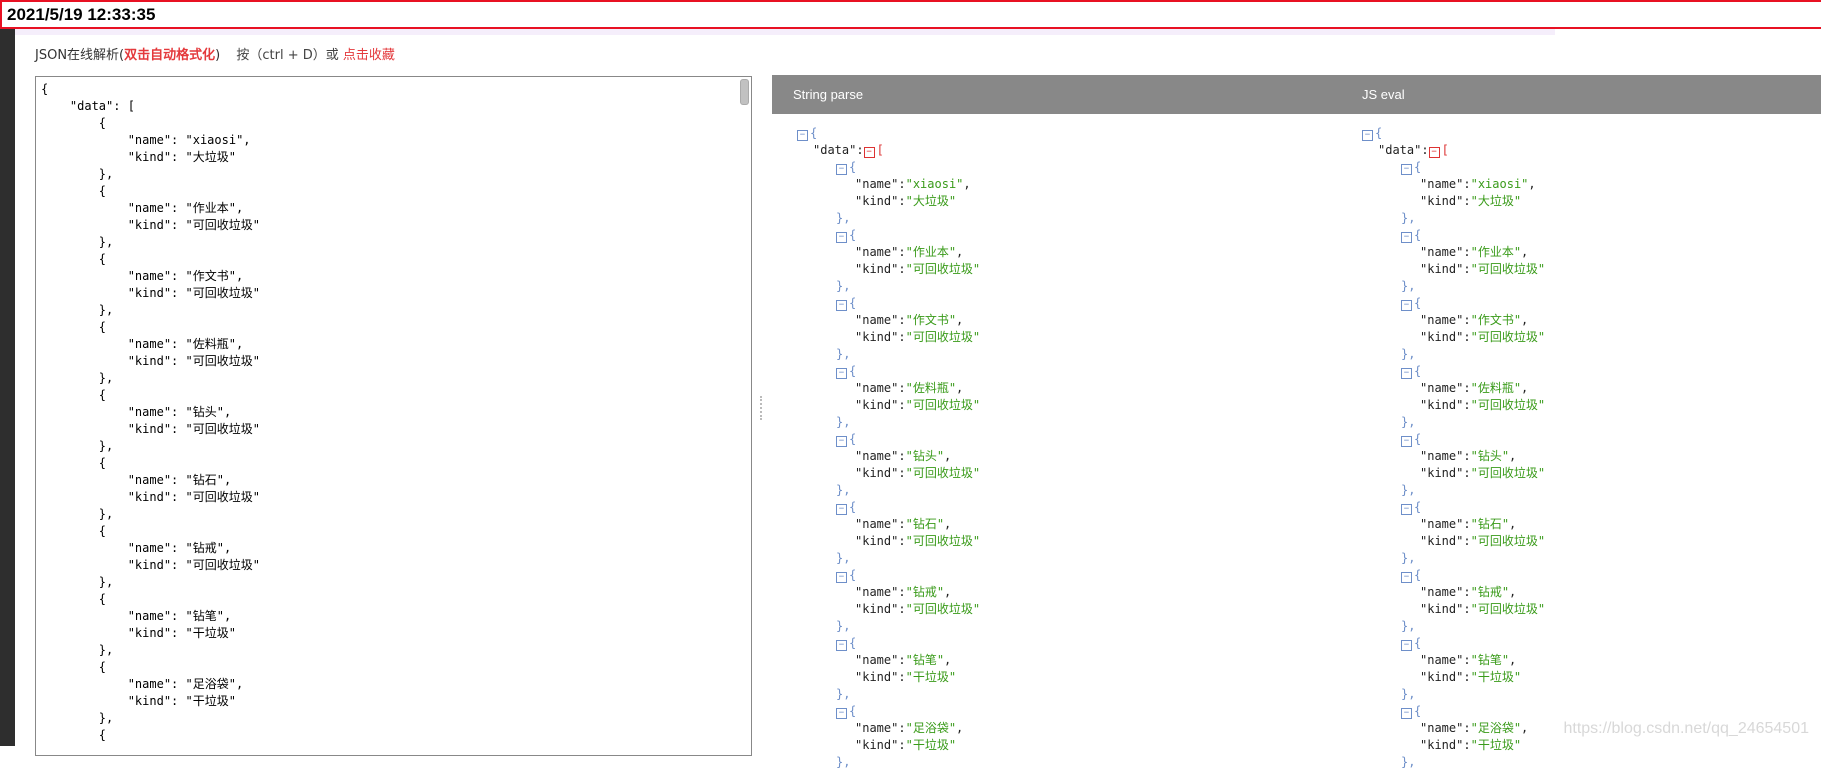 The width and height of the screenshot is (1821, 771). What do you see at coordinates (369, 55) in the screenshot?
I see `bookmark-link: 点击收藏` at bounding box center [369, 55].